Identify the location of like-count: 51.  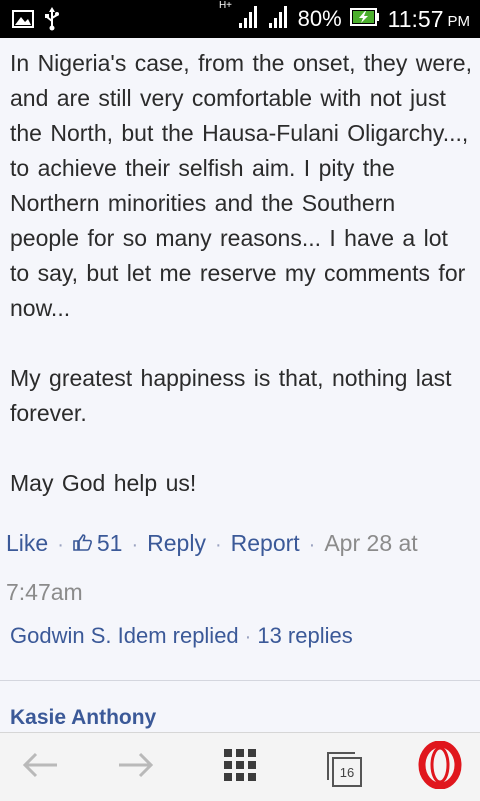
(98, 543).